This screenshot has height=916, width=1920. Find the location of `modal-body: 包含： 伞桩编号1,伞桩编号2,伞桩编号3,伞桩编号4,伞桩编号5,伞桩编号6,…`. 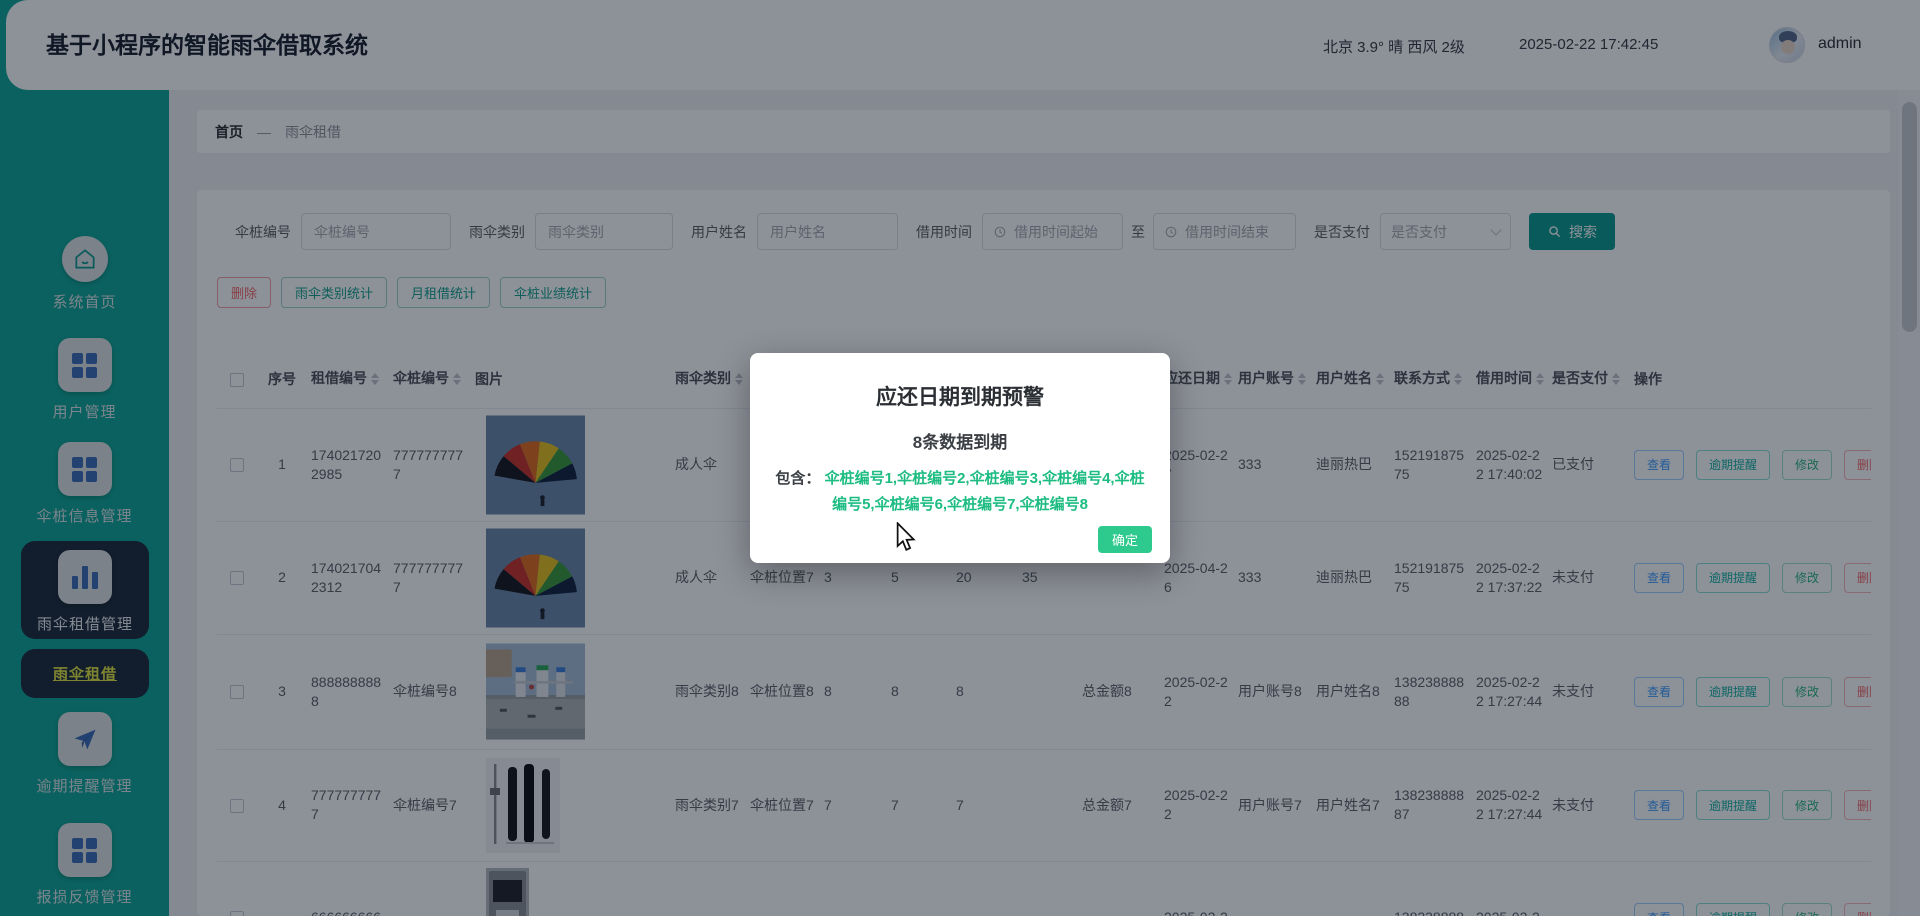

modal-body: 包含： 伞桩编号1,伞桩编号2,伞桩编号3,伞桩编号4,伞桩编号5,伞桩编号6,… is located at coordinates (960, 492).